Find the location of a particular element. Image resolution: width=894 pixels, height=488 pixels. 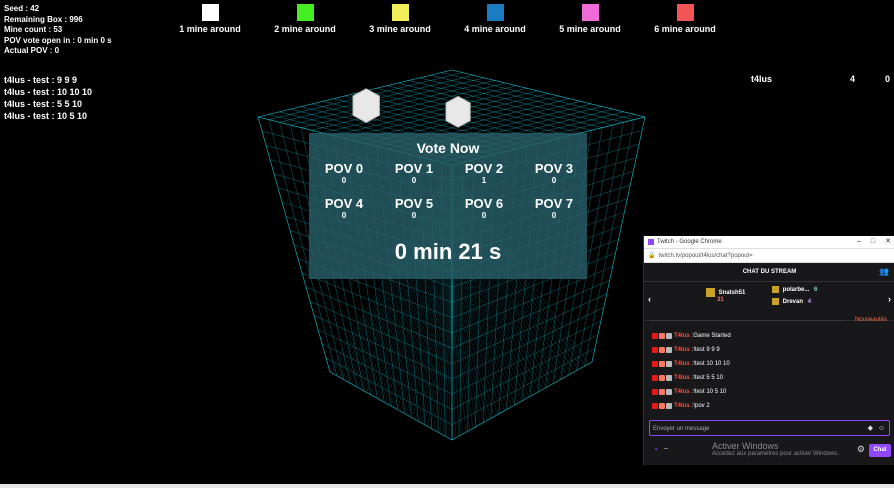

log-line: t4lus - test : 10 5 10 is located at coordinates (46, 116).